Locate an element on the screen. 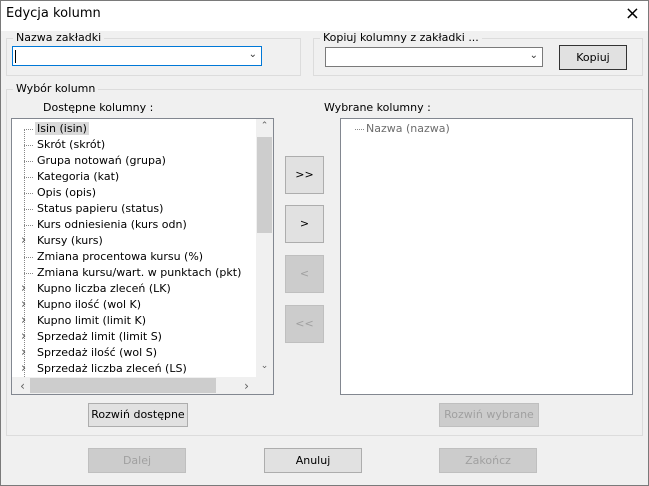  available-columns-label: Dostępne kolumny : is located at coordinates (98, 107).